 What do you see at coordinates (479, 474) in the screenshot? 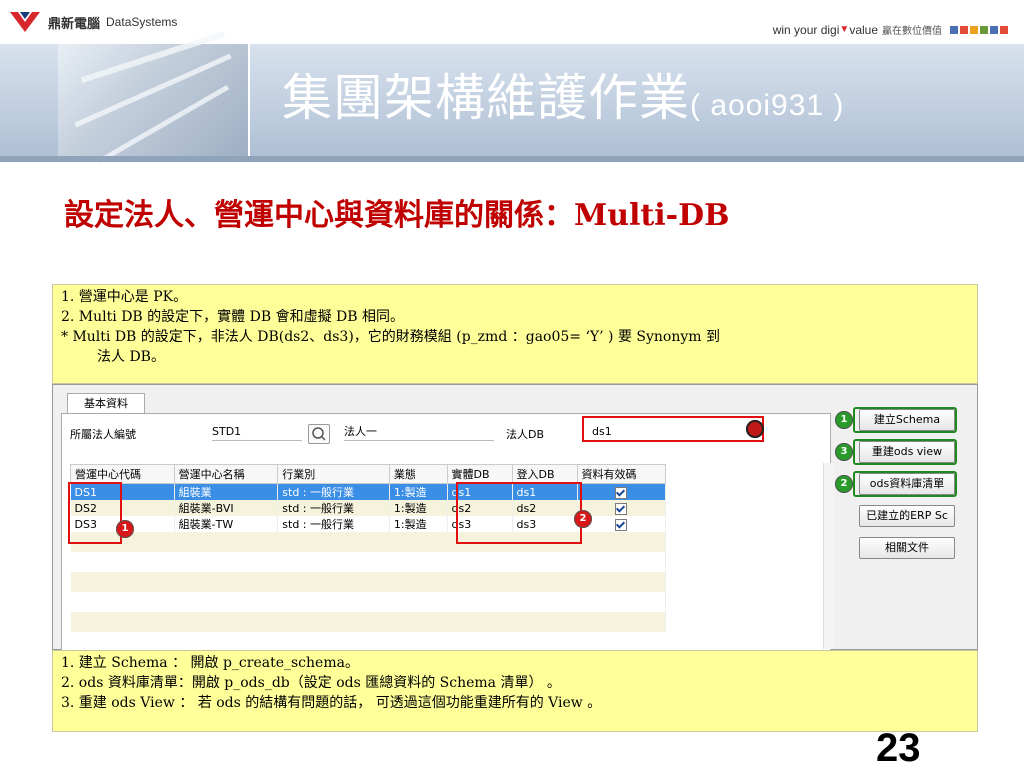
I see `col-physical-db: 實體DB` at bounding box center [479, 474].